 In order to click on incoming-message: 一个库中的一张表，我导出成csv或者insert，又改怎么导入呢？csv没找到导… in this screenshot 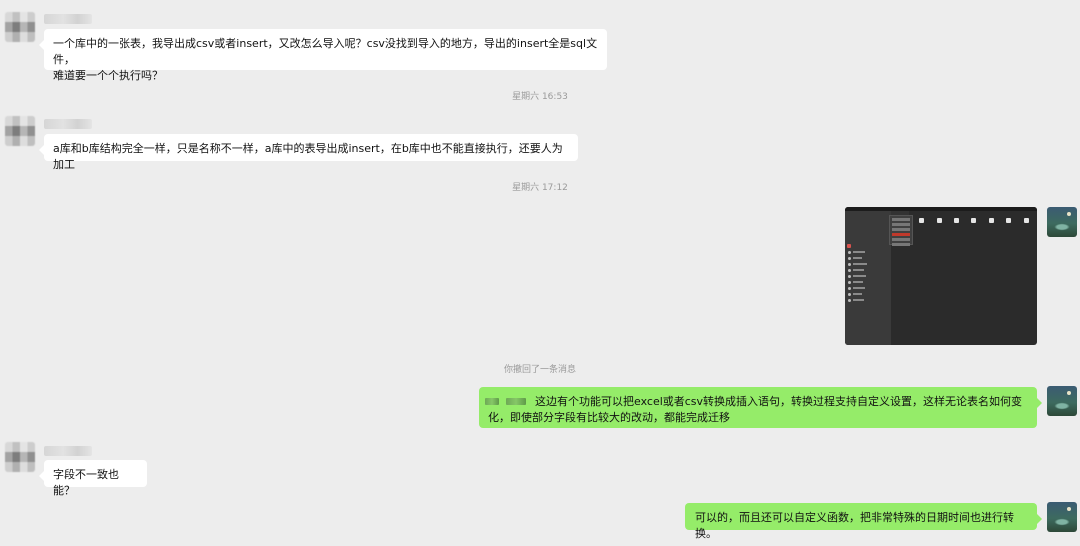, I will do `click(323, 55)`.